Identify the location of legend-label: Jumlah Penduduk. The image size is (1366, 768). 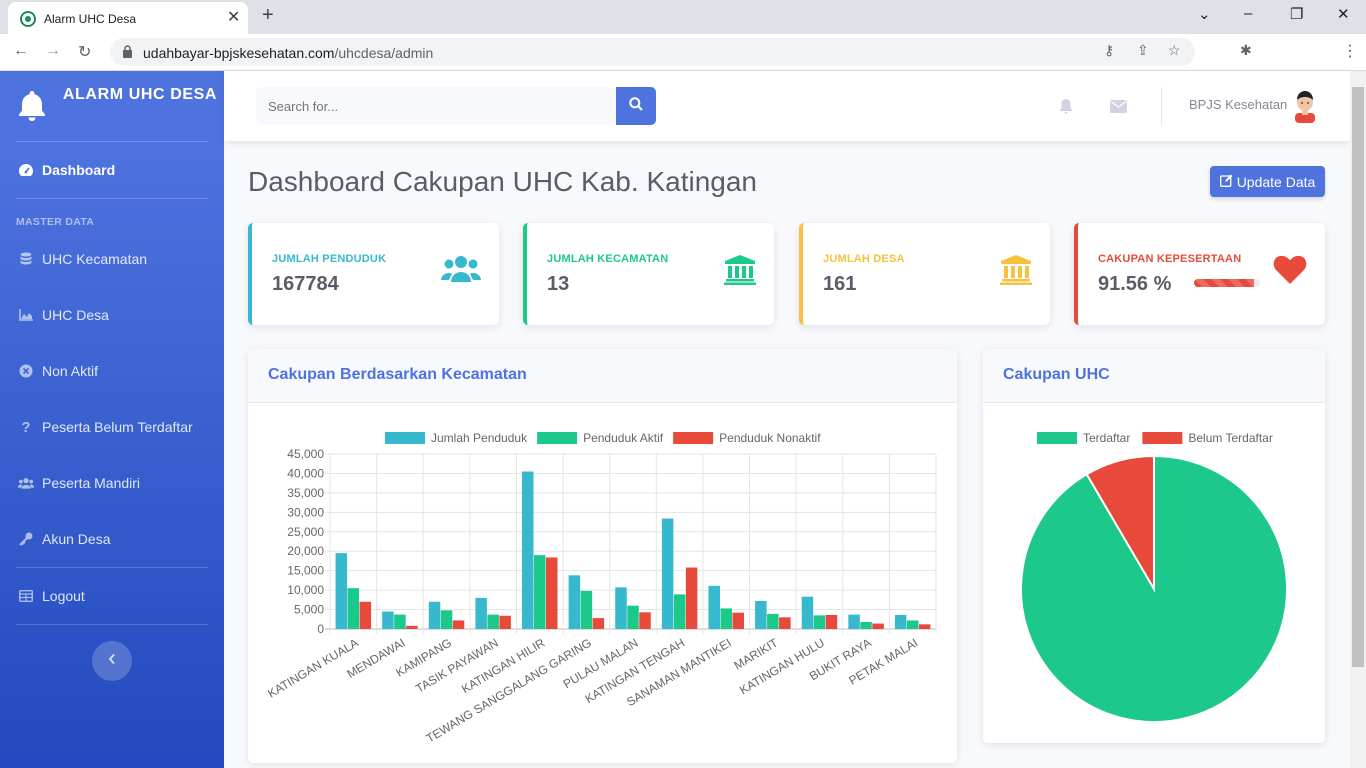
(479, 438).